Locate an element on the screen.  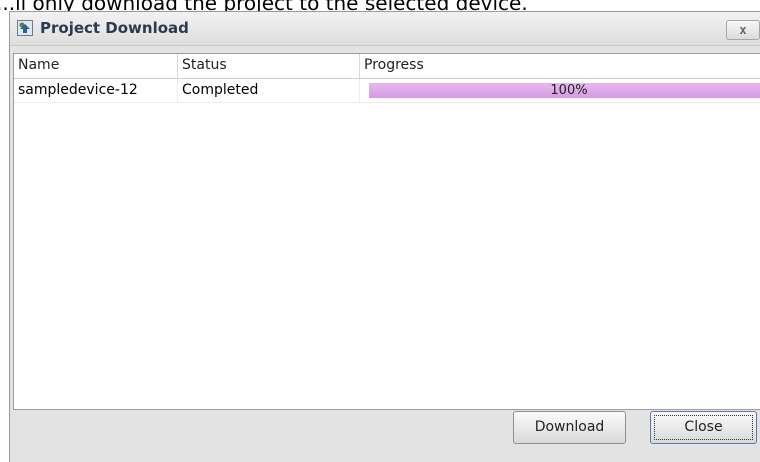
column-header-progress: Progress is located at coordinates (560, 66).